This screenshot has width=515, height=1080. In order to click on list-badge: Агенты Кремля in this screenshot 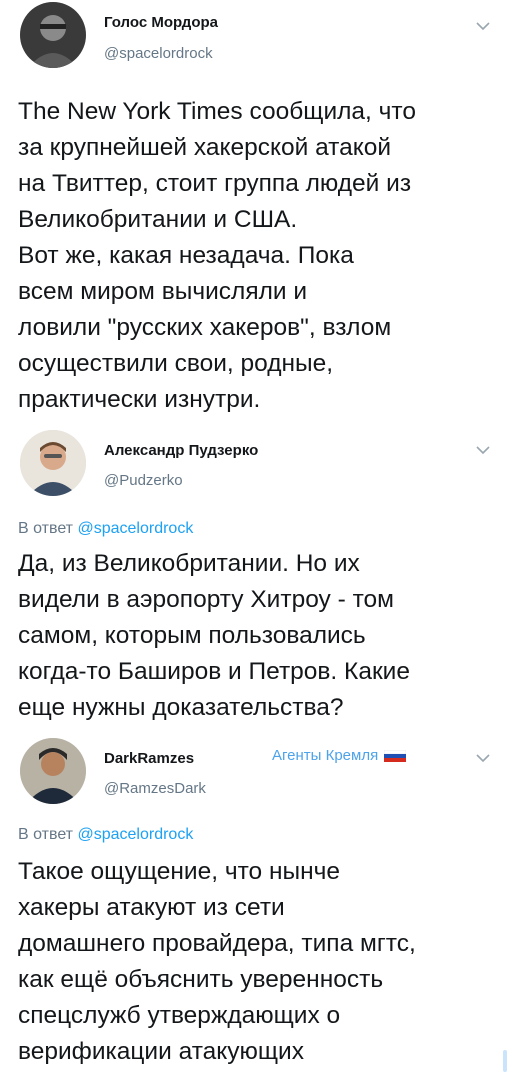, I will do `click(339, 755)`.